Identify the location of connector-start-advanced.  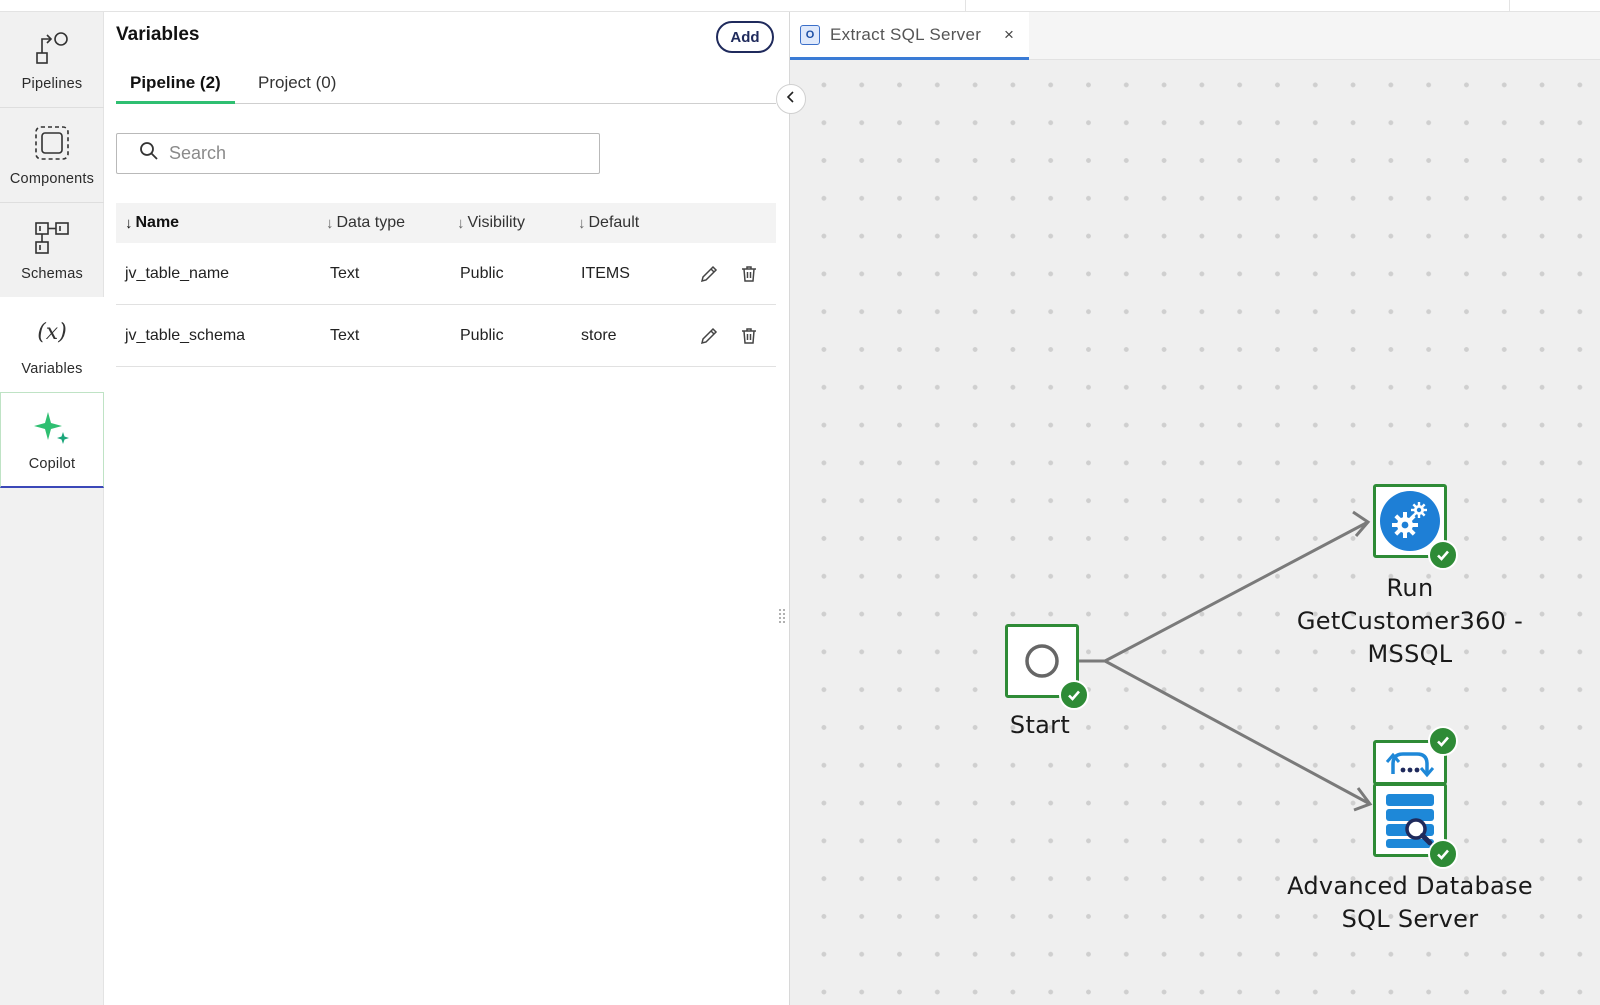
(1237, 732).